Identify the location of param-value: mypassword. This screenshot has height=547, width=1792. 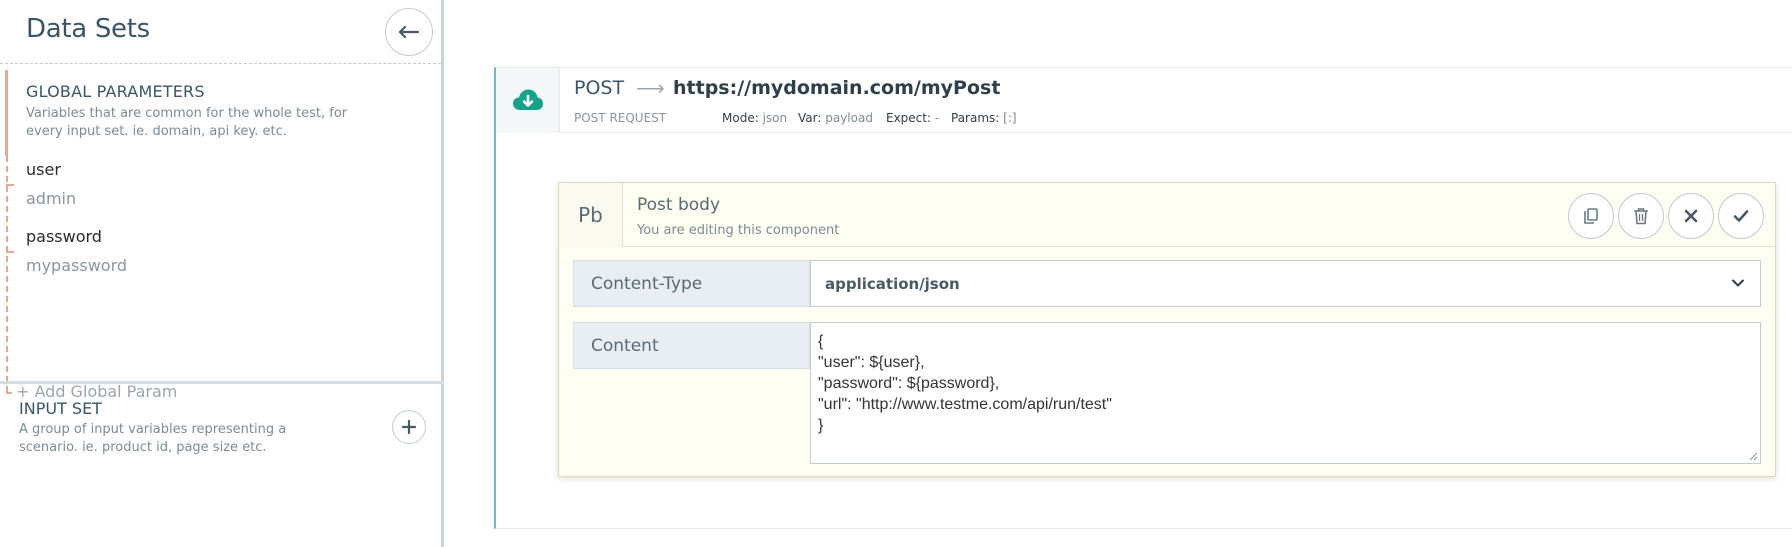
(76, 265).